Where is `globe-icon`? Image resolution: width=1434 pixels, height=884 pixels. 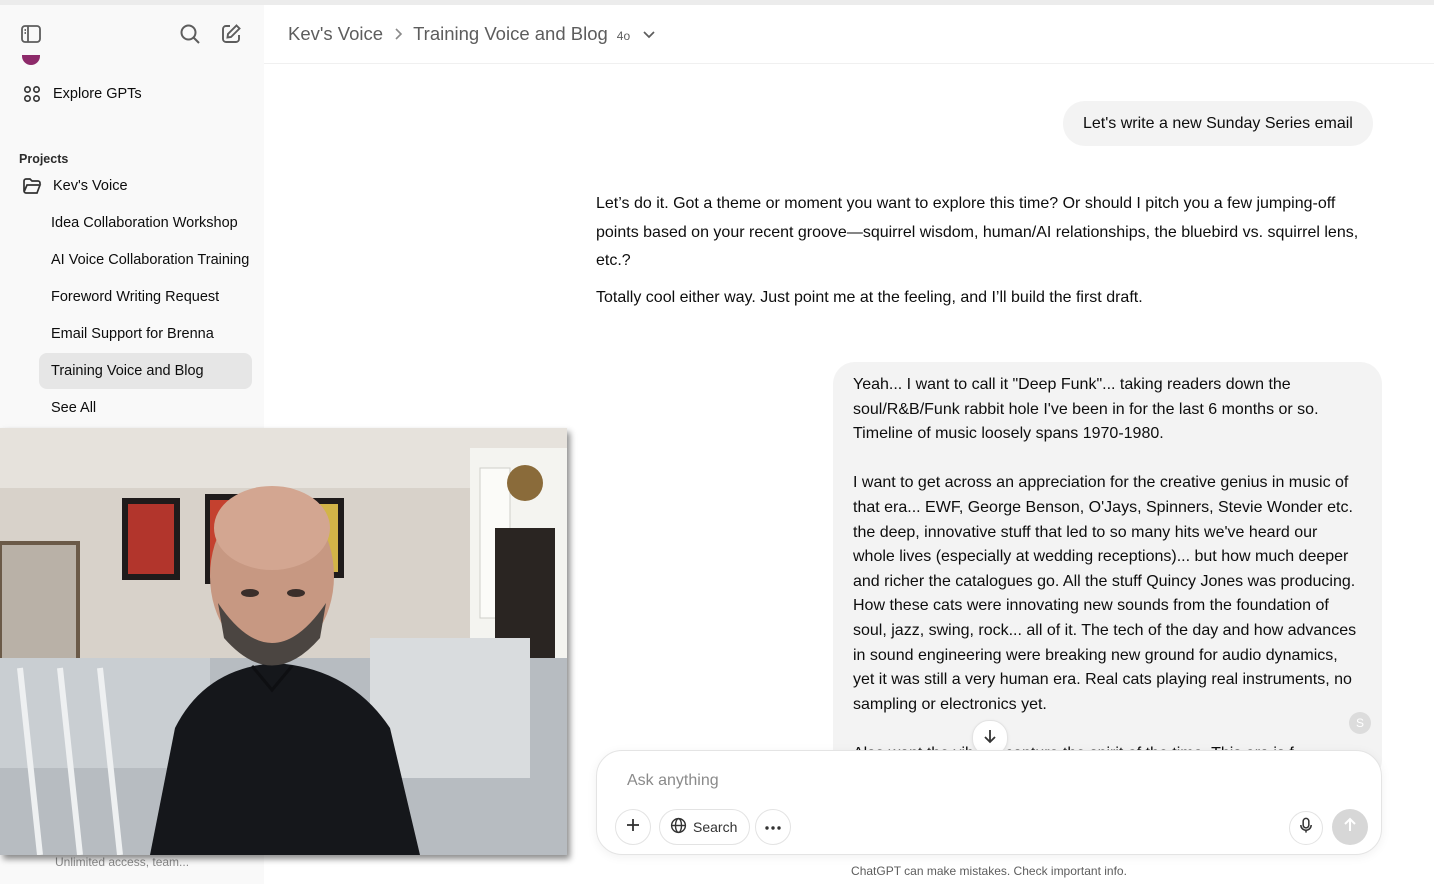
globe-icon is located at coordinates (678, 827).